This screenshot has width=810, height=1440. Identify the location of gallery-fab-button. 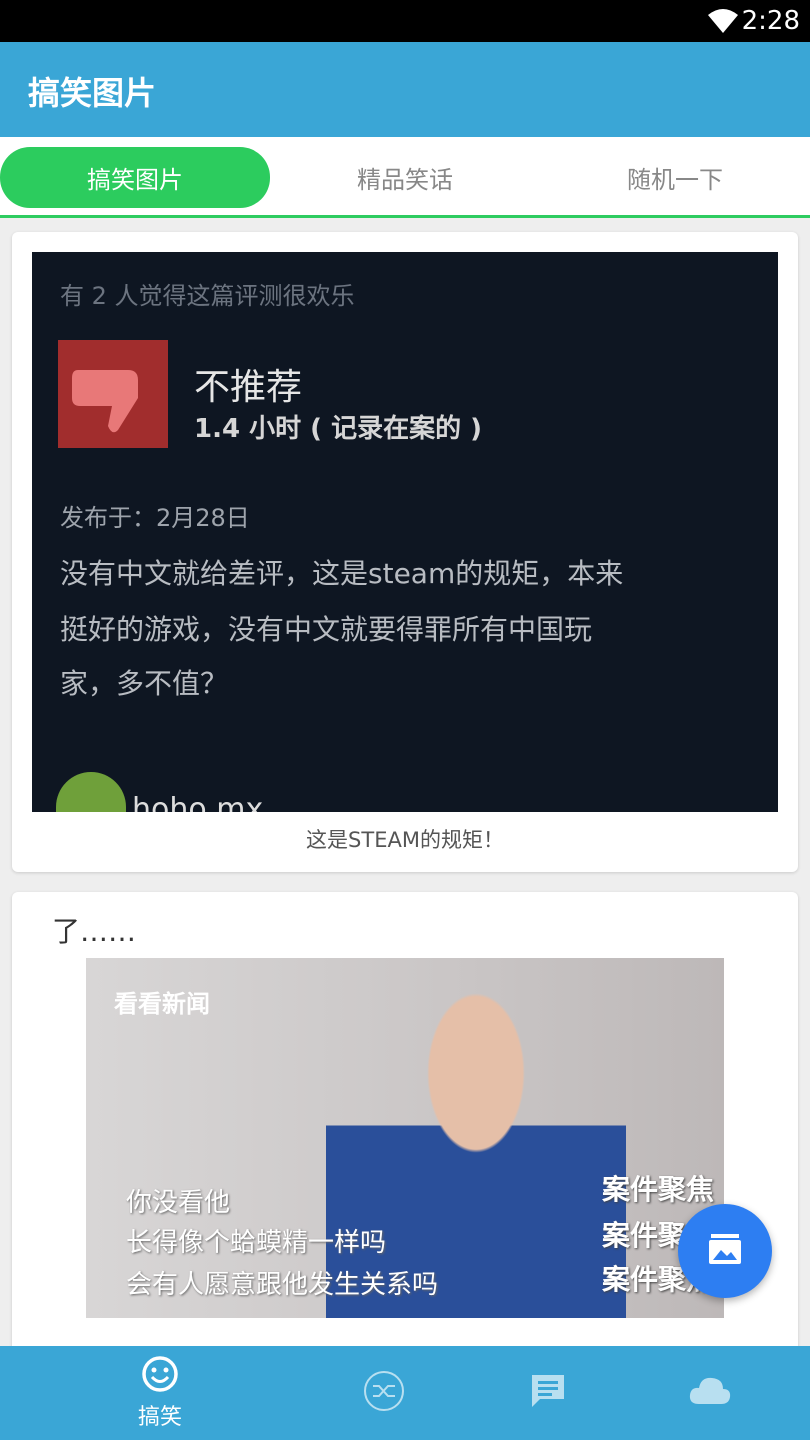
(725, 1251).